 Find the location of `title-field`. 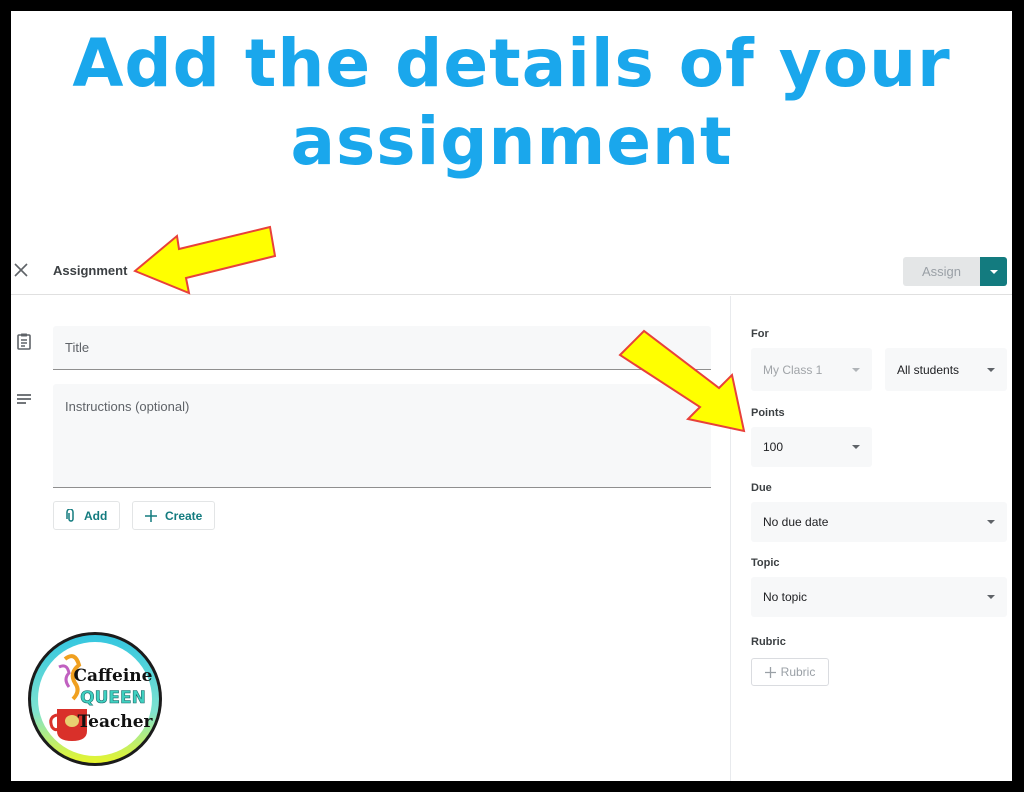

title-field is located at coordinates (382, 348).